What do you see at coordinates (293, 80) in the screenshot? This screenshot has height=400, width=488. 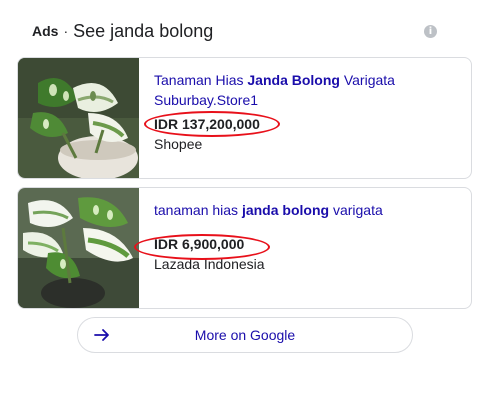 I see `title-bold-text: Janda Bolong` at bounding box center [293, 80].